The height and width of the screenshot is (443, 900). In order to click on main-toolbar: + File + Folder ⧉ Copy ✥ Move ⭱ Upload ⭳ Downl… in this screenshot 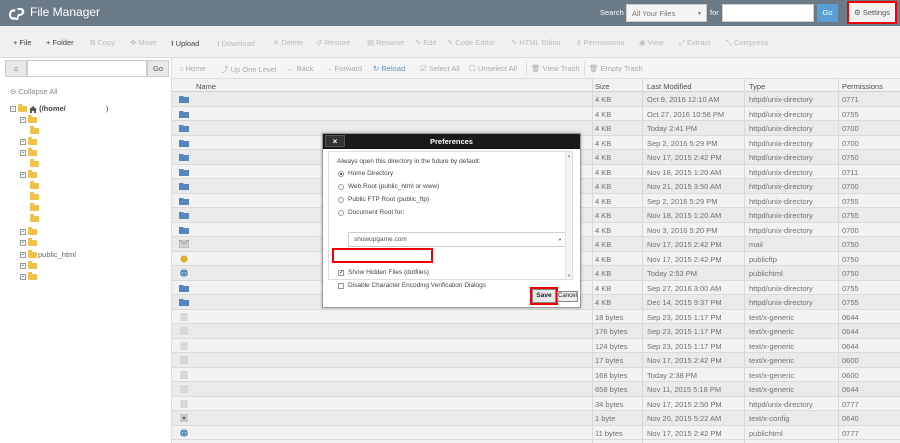, I will do `click(450, 42)`.